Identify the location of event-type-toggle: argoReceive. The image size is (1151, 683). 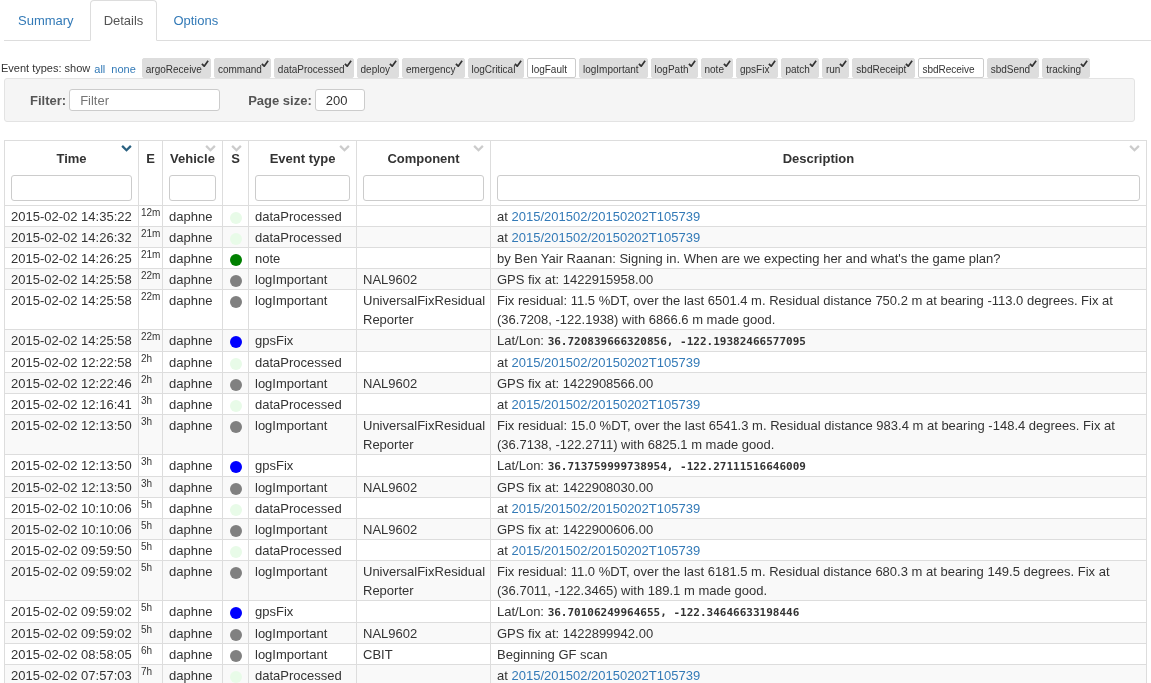
(176, 68).